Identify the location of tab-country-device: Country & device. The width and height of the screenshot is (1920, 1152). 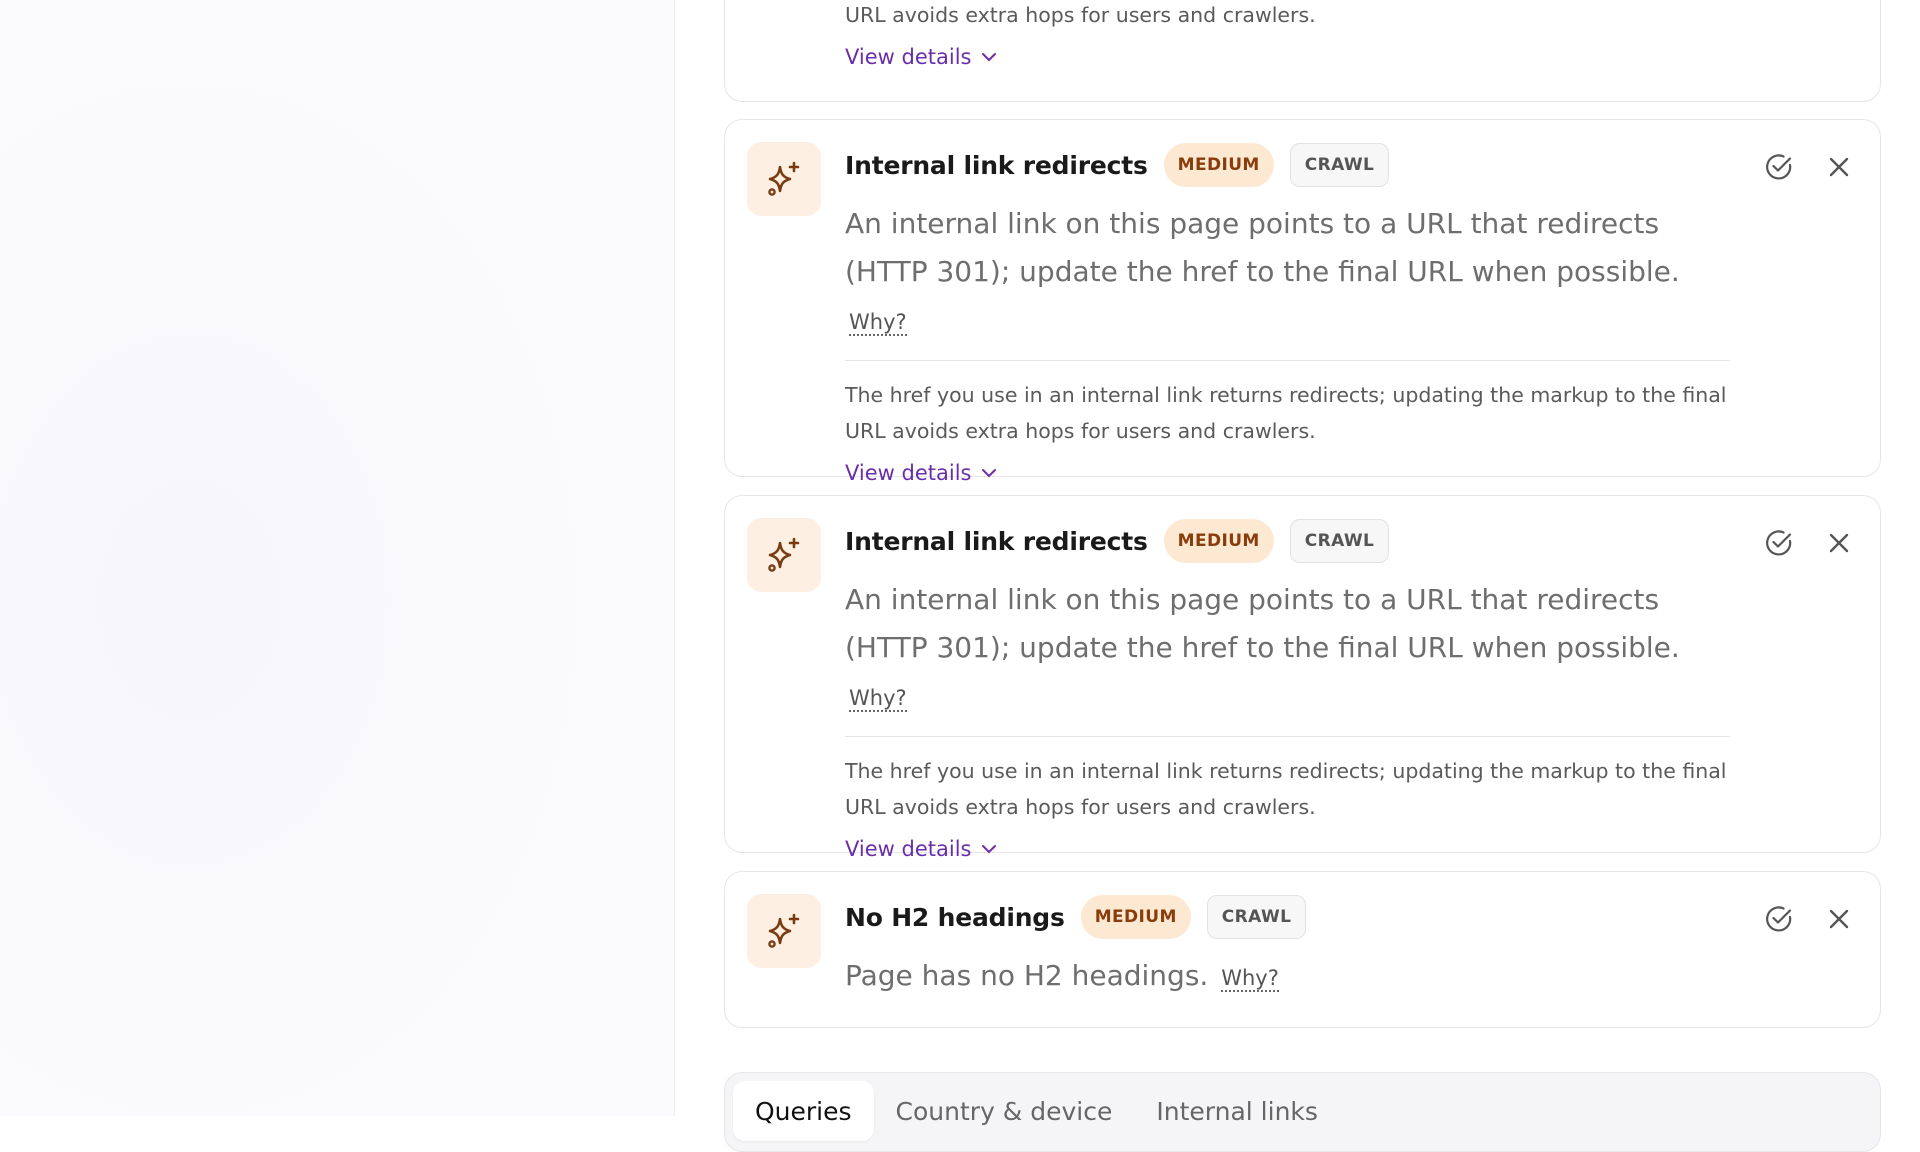
(1004, 1111).